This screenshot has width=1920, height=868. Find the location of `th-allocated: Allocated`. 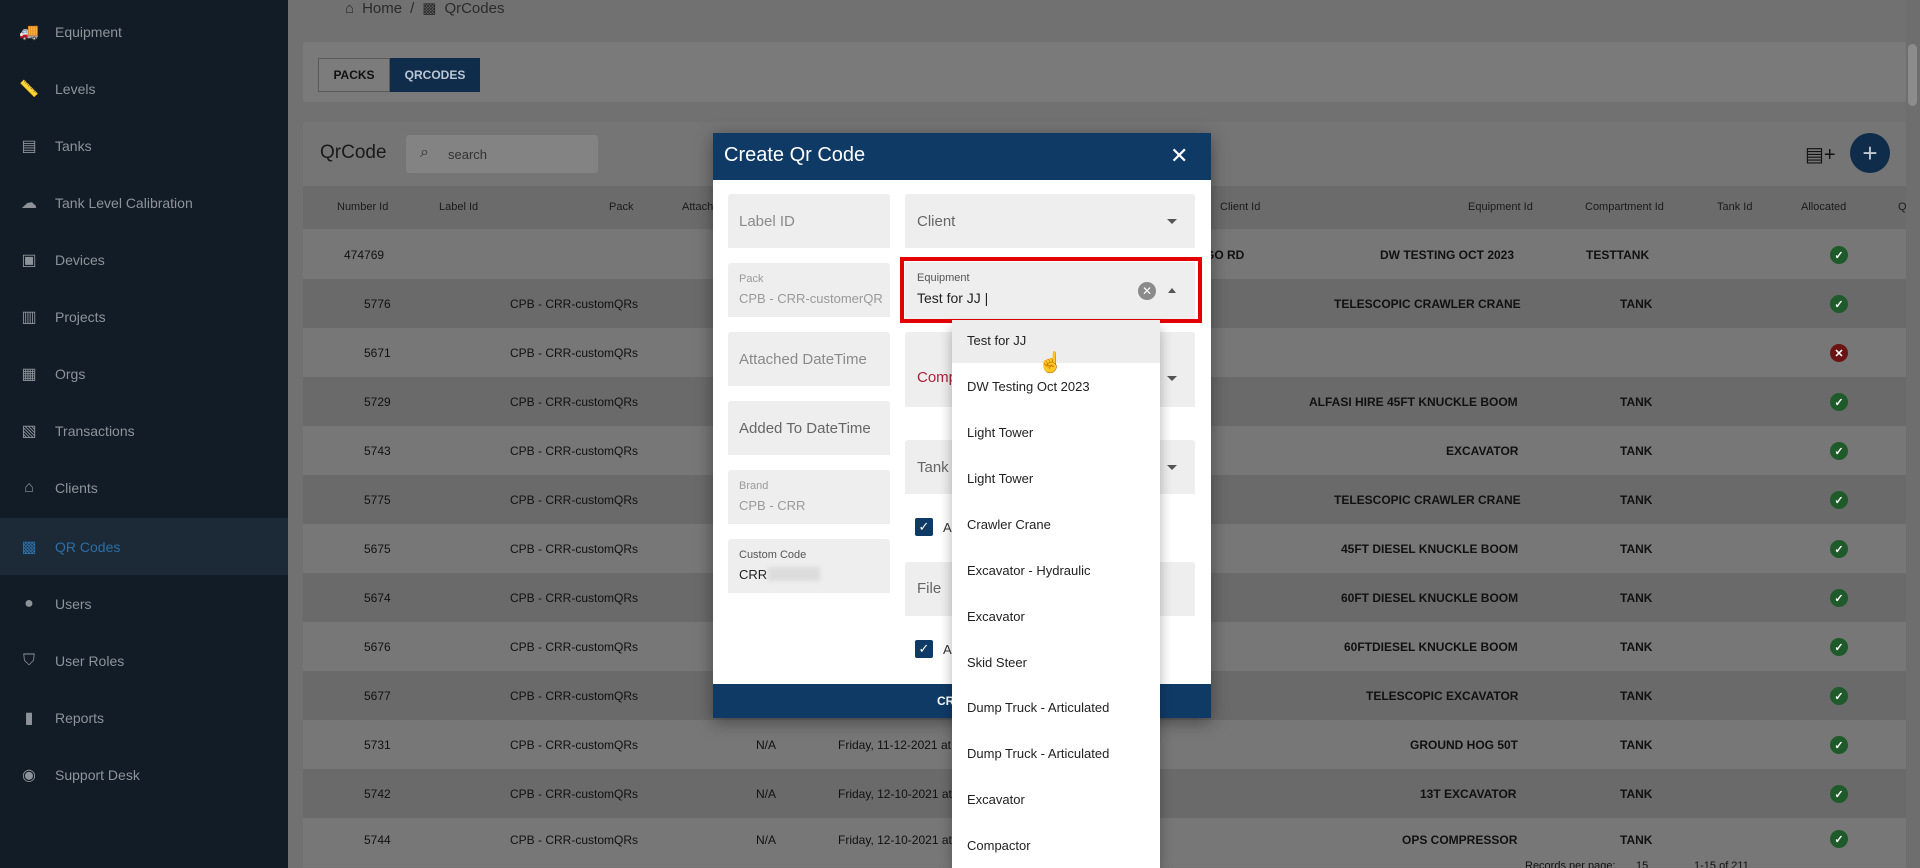

th-allocated: Allocated is located at coordinates (1823, 207).